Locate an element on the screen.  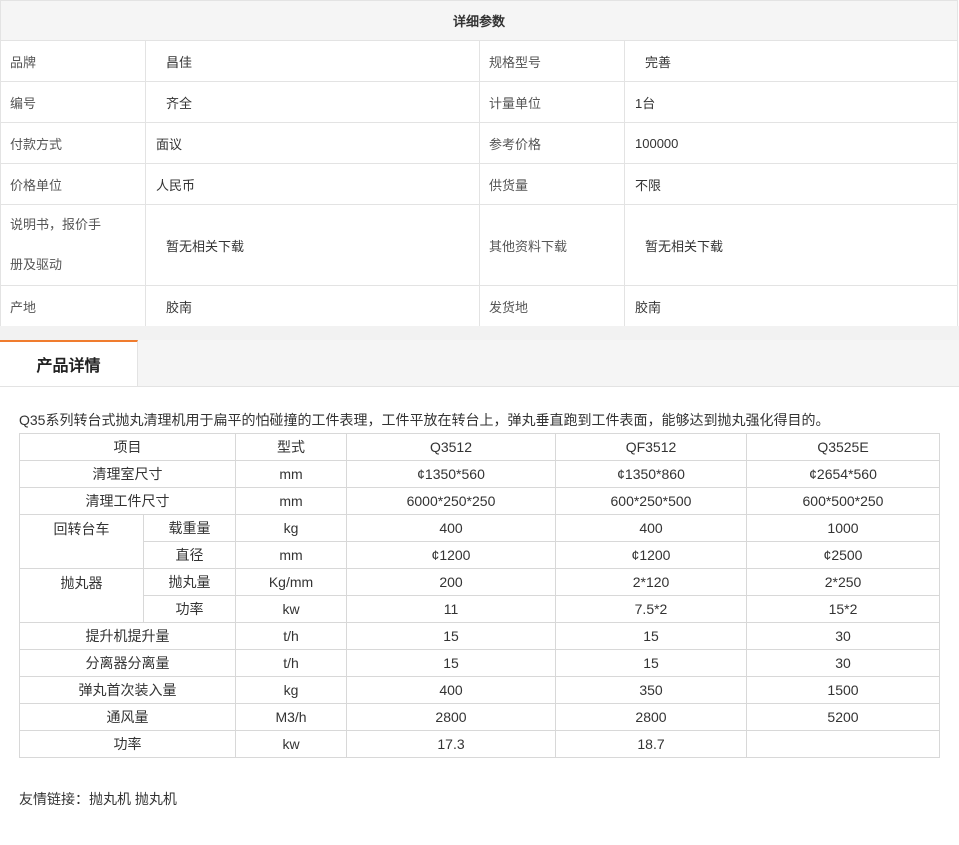
spec-value: 15*2 is located at coordinates (843, 609).